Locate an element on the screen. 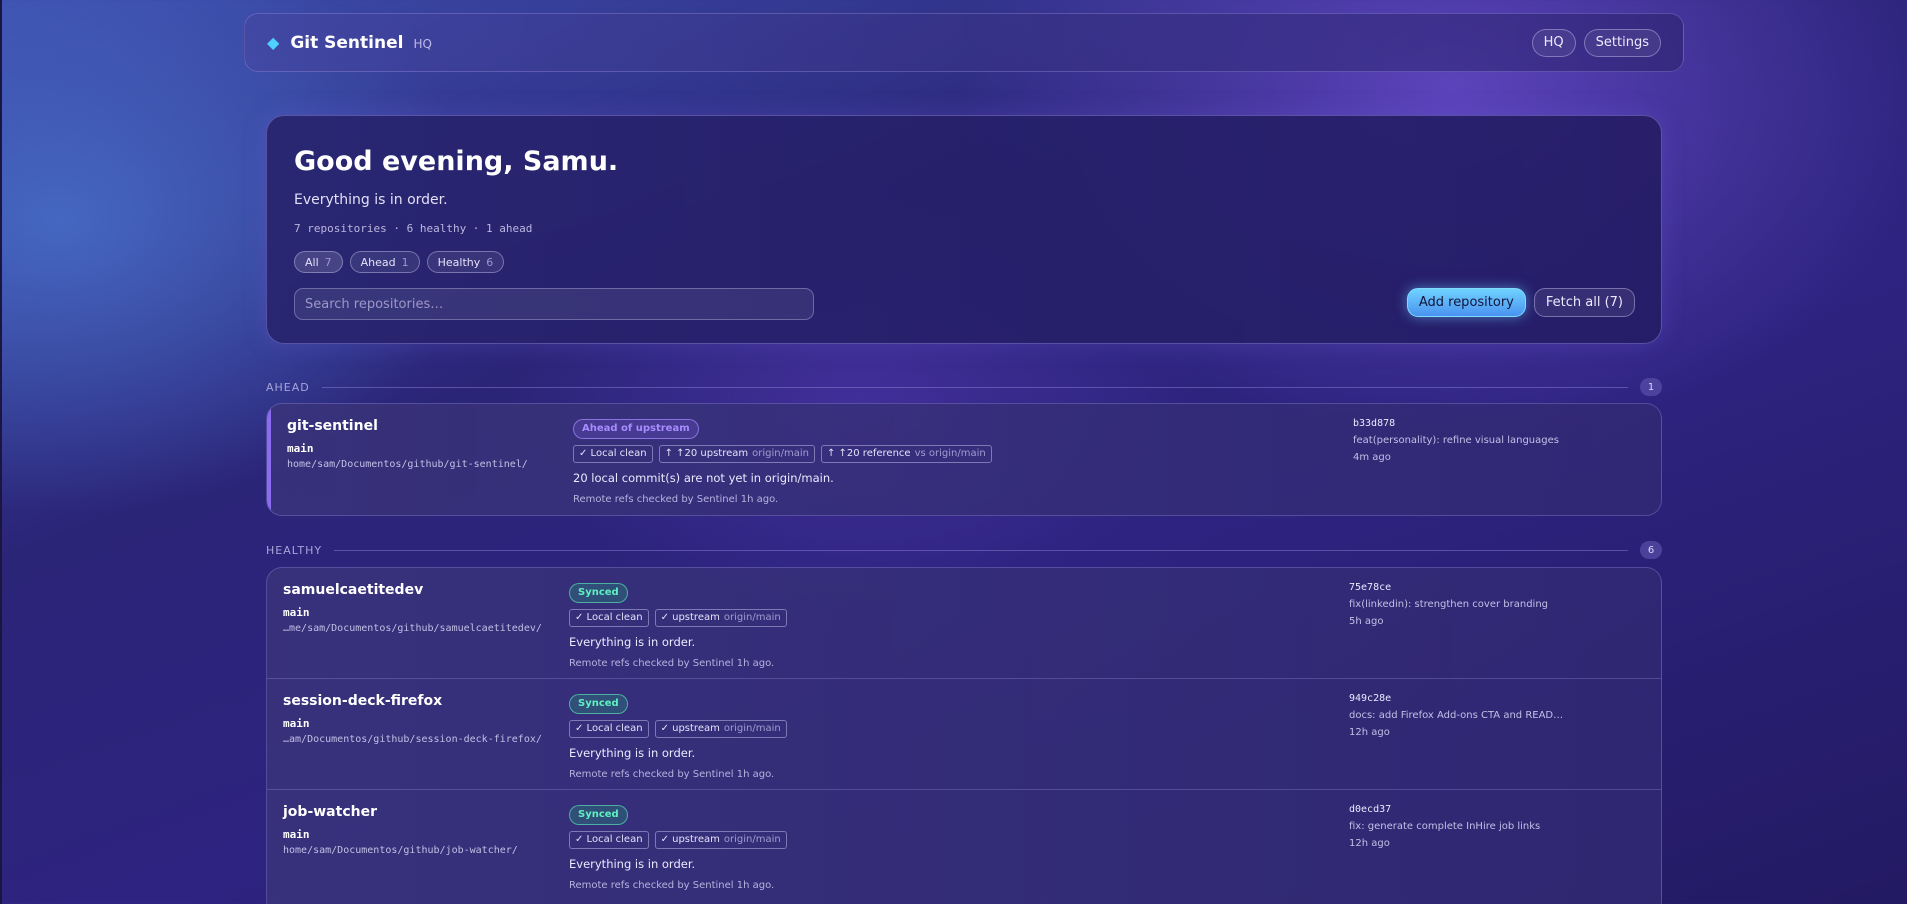  add-repository-button: Add repository is located at coordinates (1466, 302).